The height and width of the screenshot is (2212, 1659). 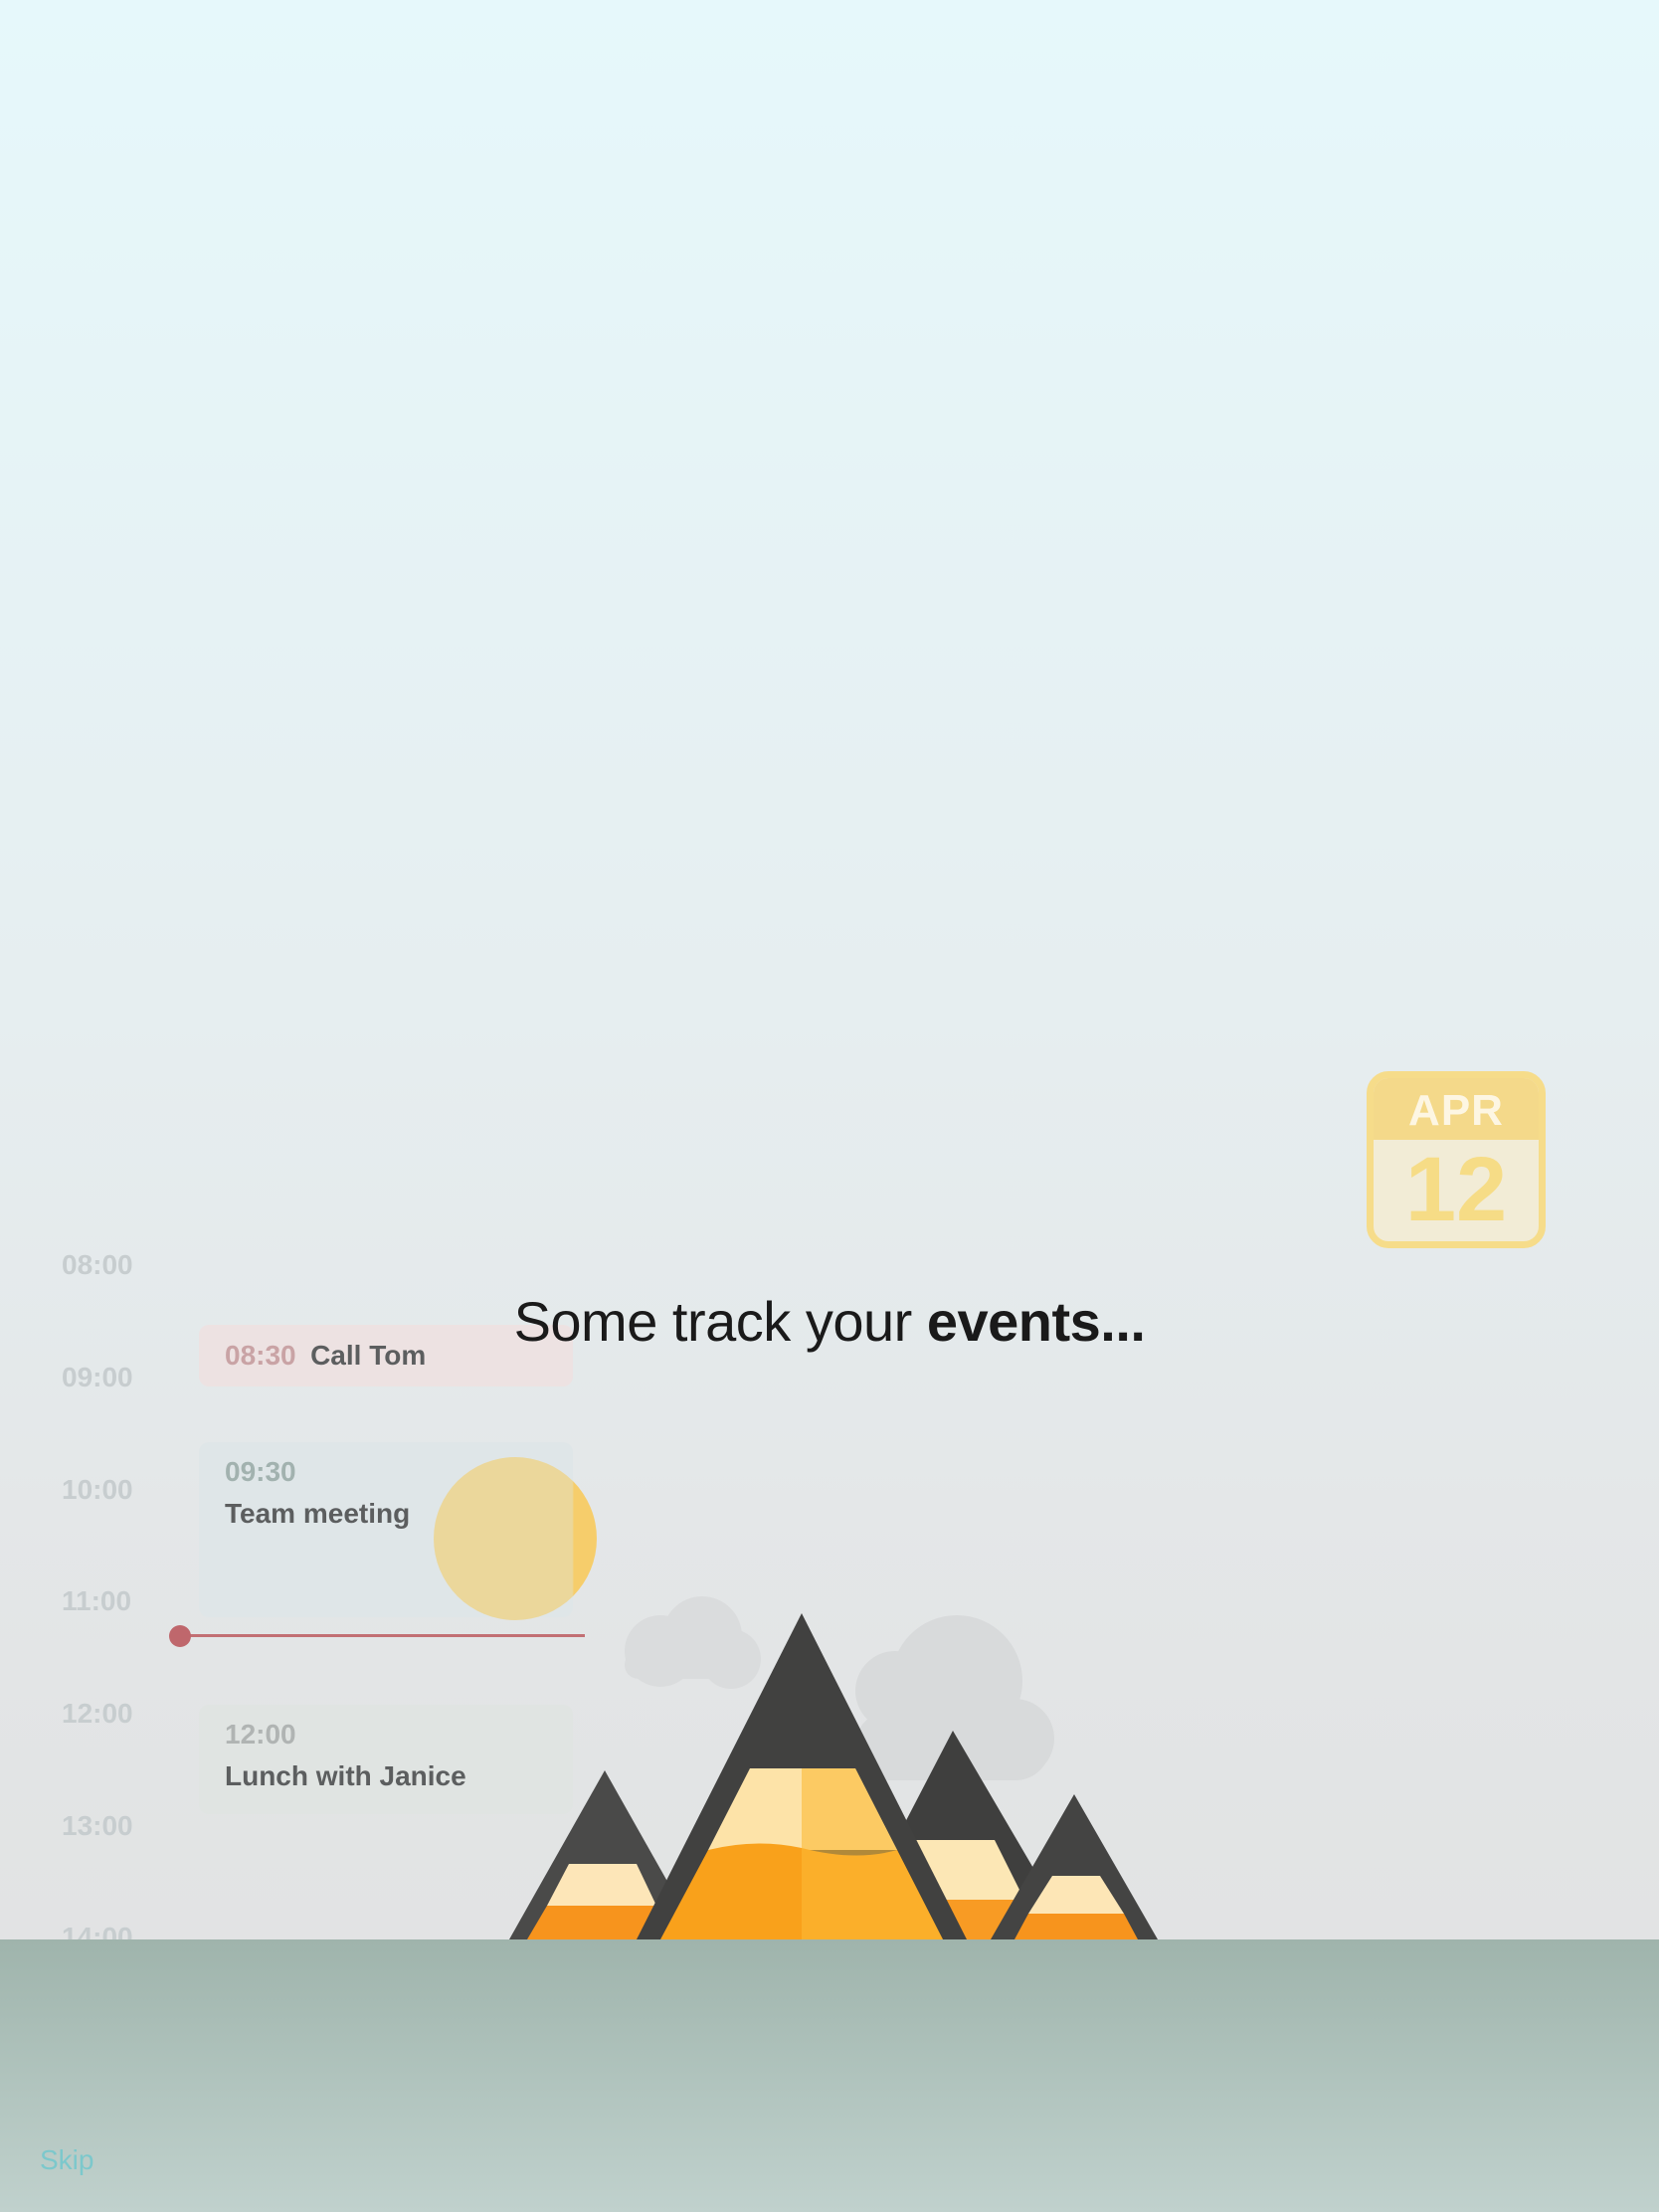 I want to click on cloud-icon, so click(x=693, y=1642).